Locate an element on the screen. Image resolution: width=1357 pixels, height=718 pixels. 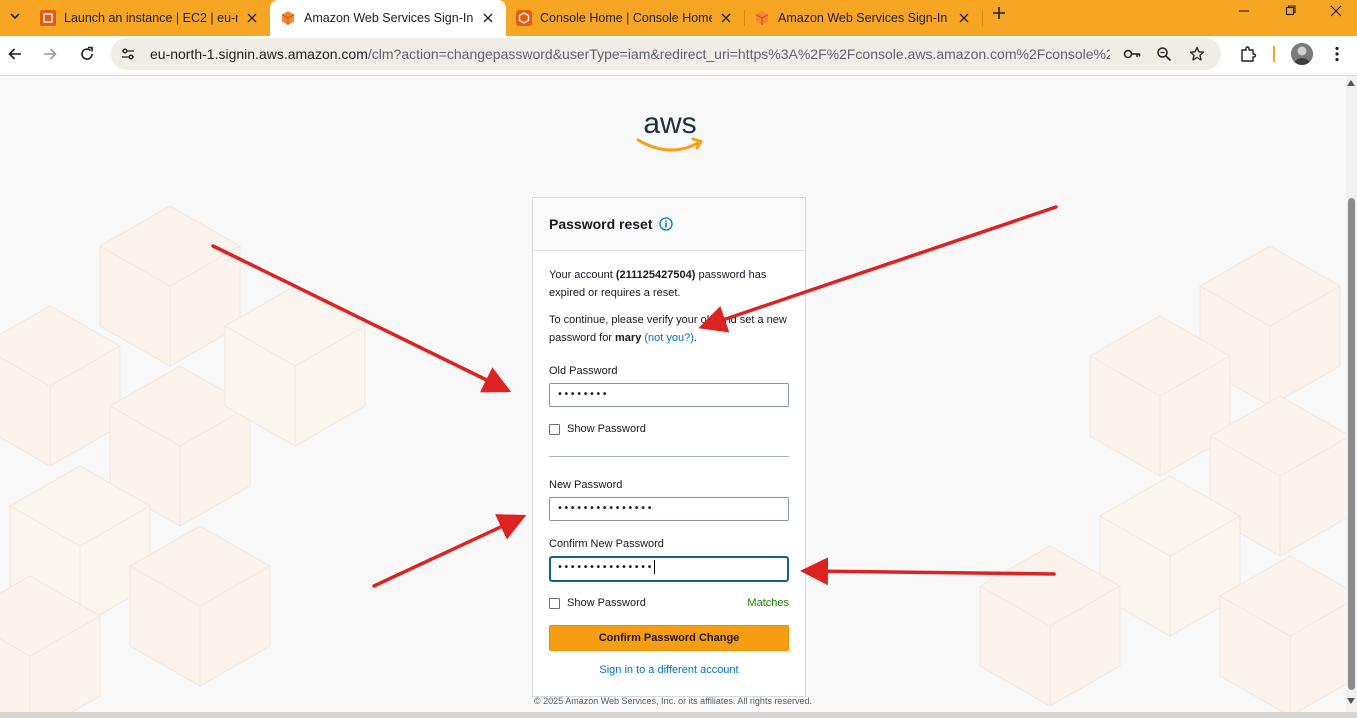
tab-launch-instance: Launch an instance | EC2 | eu-no is located at coordinates (150, 18).